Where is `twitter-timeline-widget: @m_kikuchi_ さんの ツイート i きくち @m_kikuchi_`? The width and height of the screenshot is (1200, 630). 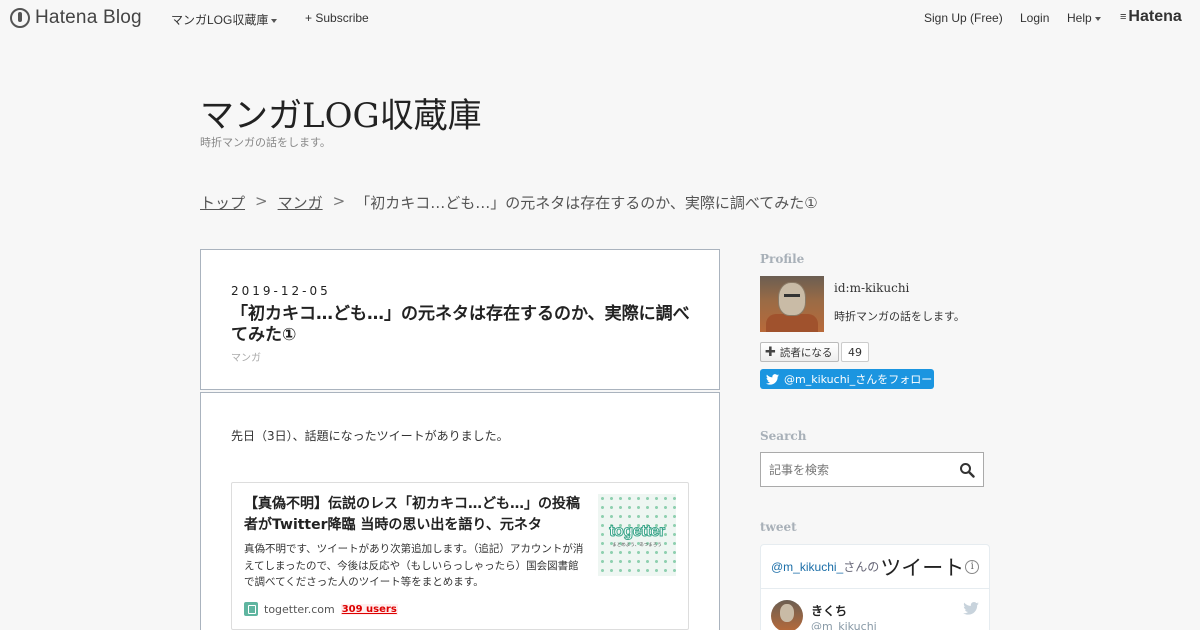 twitter-timeline-widget: @m_kikuchi_ さんの ツイート i きくち @m_kikuchi_ is located at coordinates (875, 587).